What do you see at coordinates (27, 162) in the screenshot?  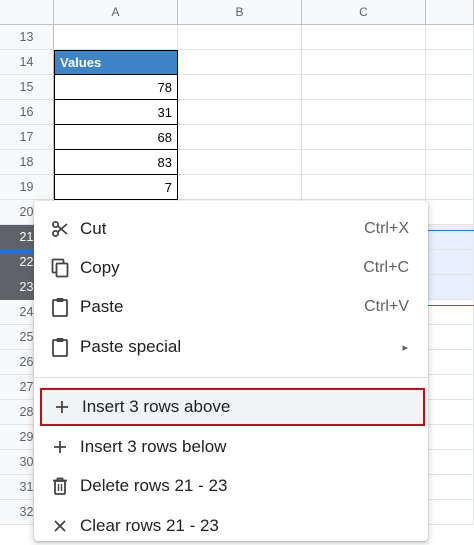 I see `row-header: 18` at bounding box center [27, 162].